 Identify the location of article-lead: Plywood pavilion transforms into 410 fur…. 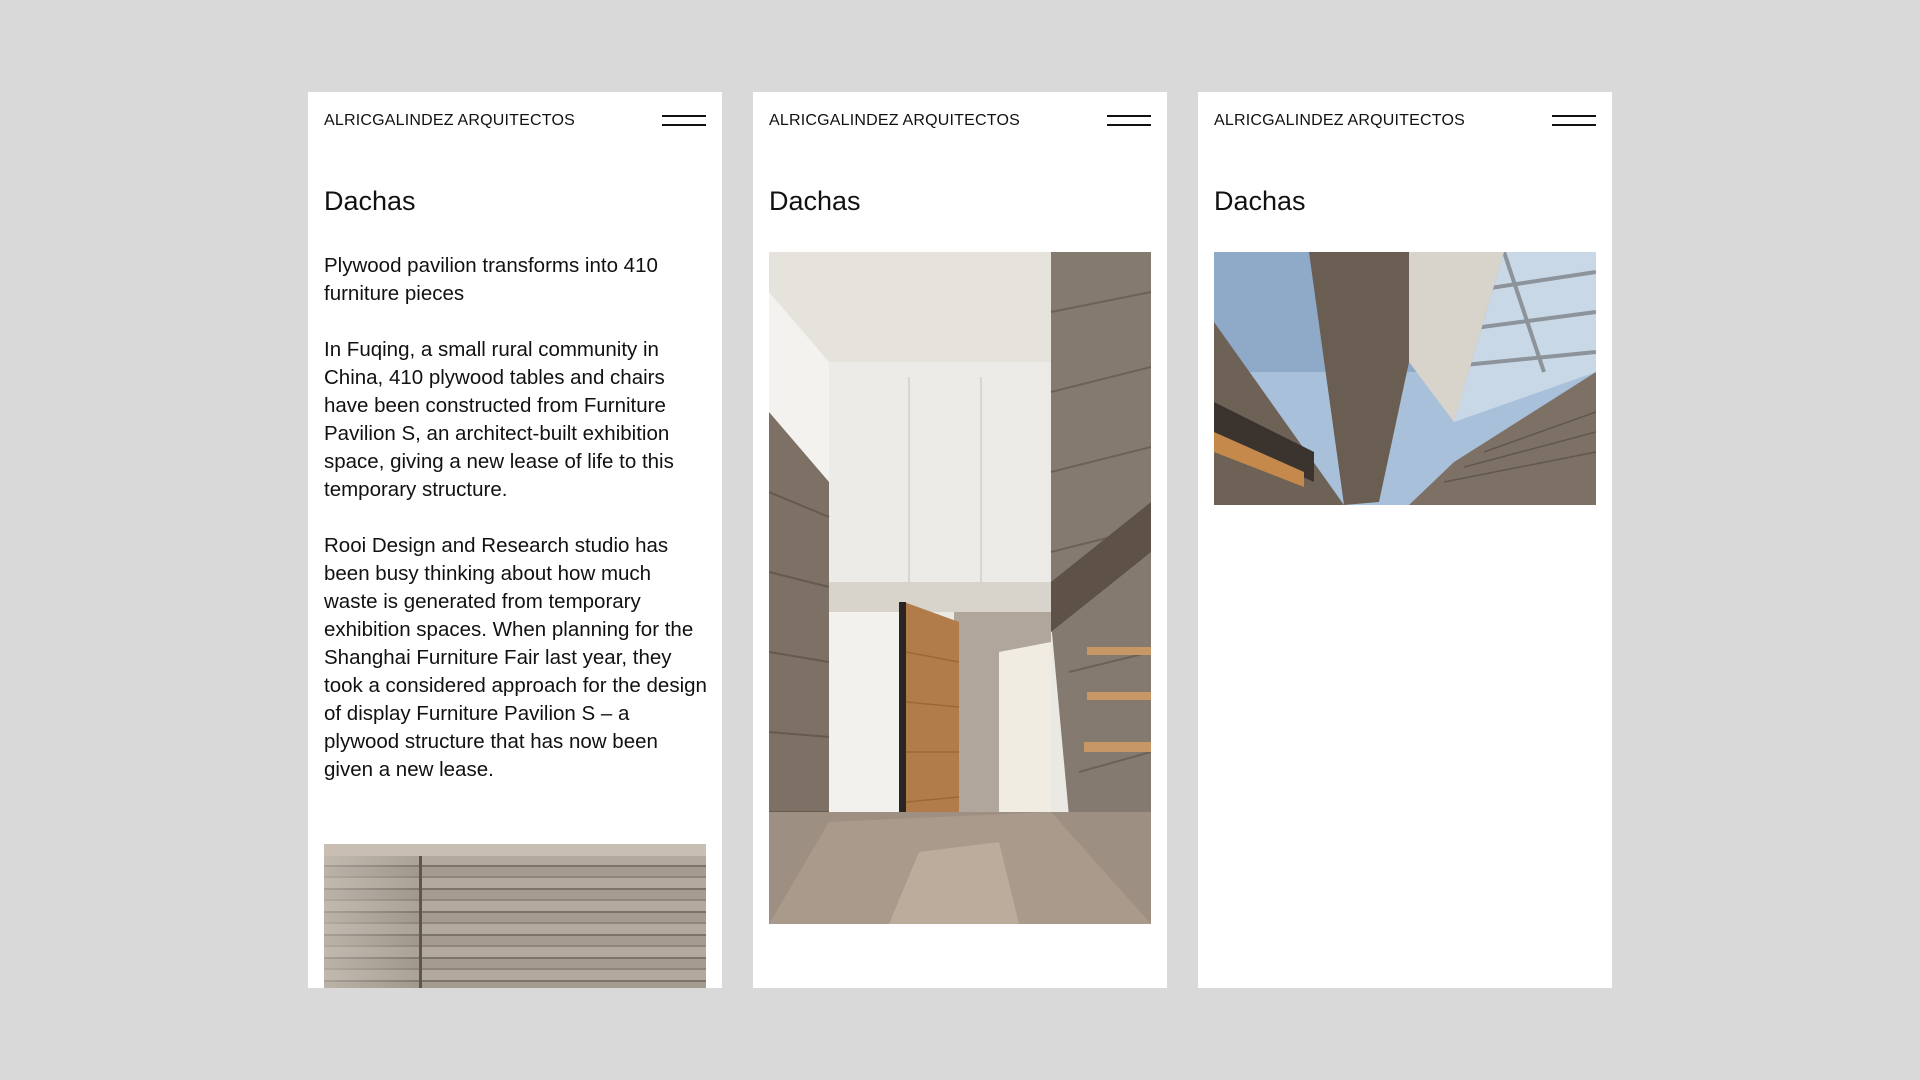
(491, 279).